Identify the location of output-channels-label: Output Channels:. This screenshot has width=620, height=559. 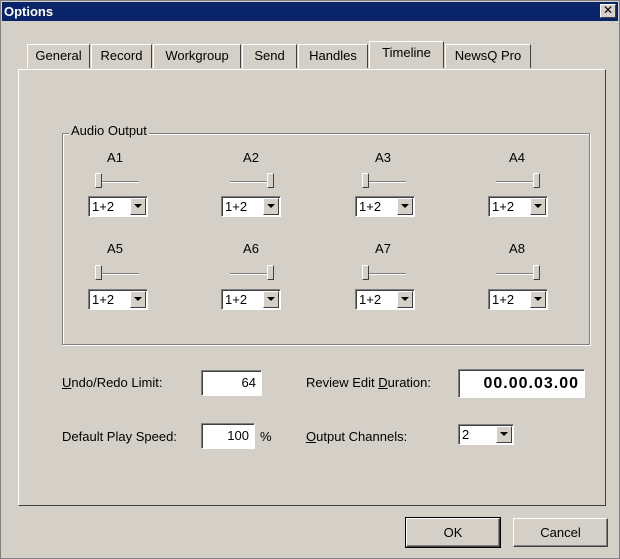
(357, 436).